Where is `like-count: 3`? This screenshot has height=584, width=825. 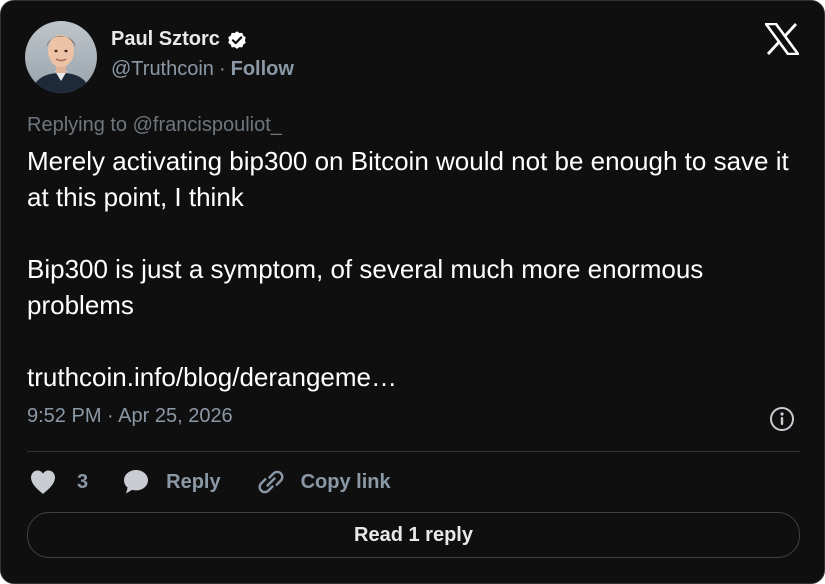
like-count: 3 is located at coordinates (83, 481).